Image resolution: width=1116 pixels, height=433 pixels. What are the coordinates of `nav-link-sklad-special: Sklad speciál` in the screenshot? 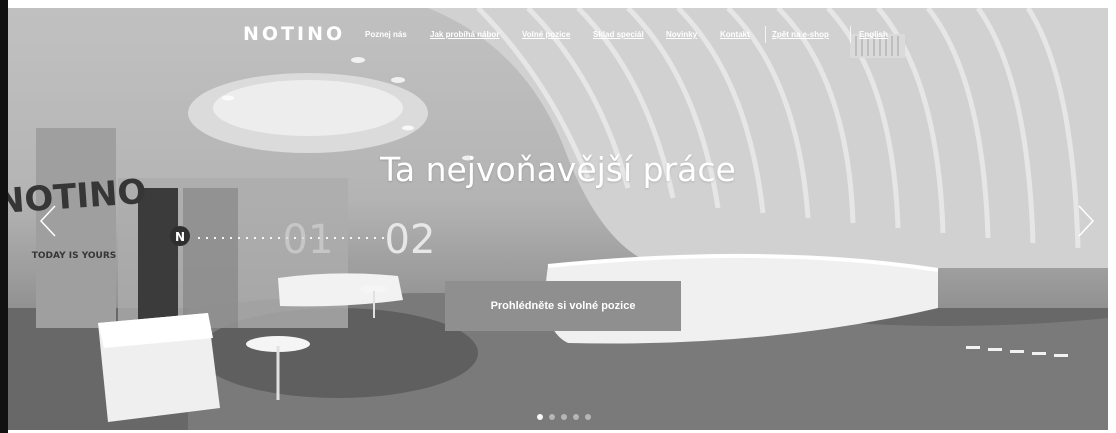 It's located at (618, 34).